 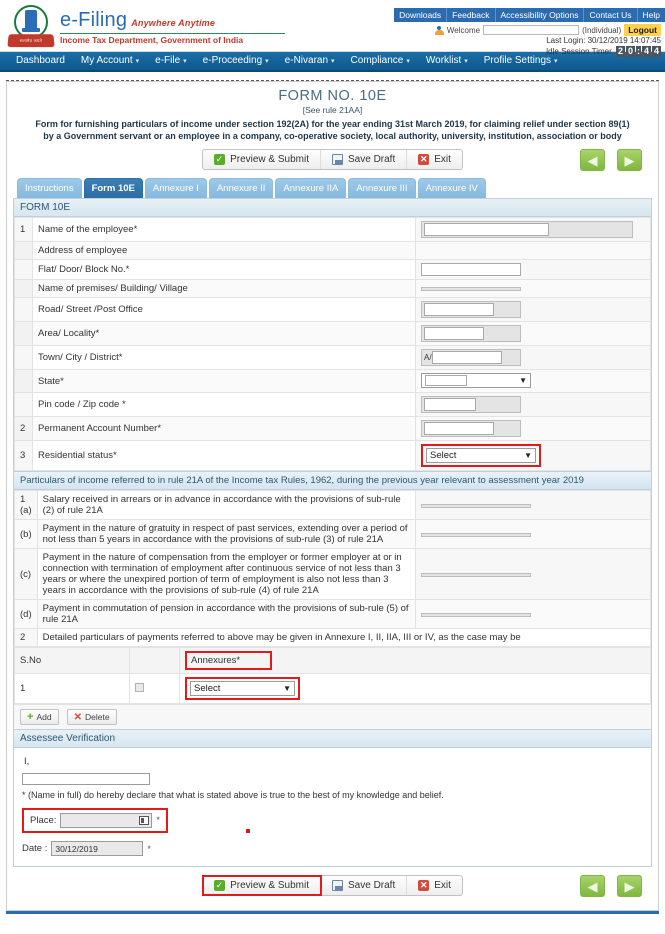 I want to click on state-select: ▼, so click(x=476, y=380).